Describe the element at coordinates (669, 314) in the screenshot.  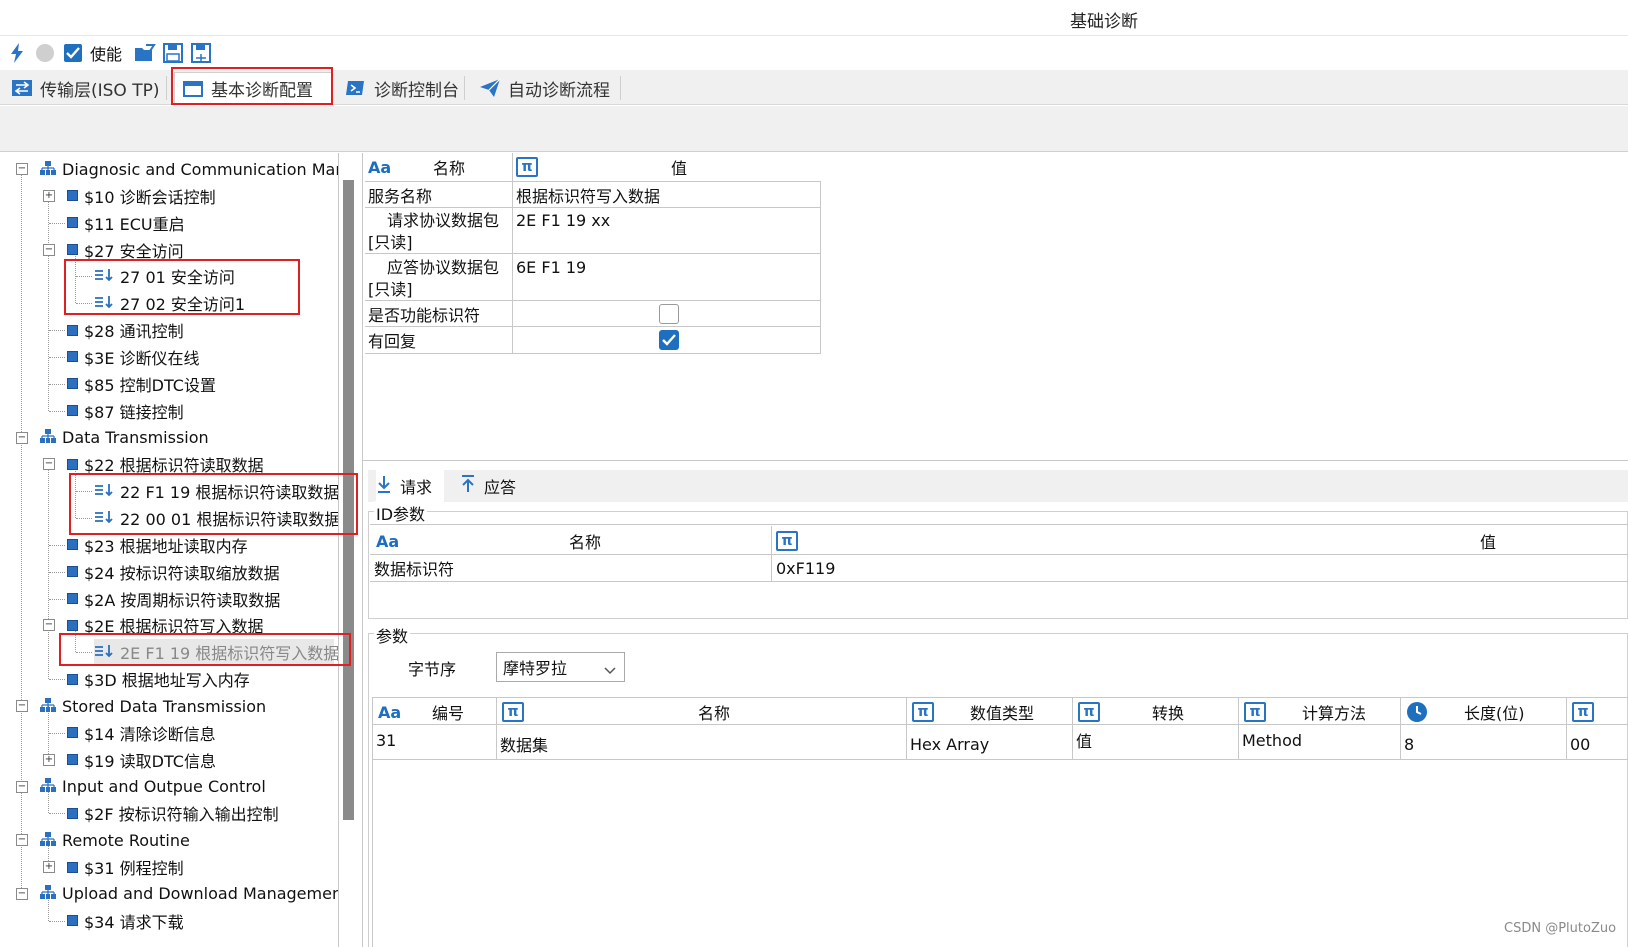
I see `functional-id-checkbox` at that location.